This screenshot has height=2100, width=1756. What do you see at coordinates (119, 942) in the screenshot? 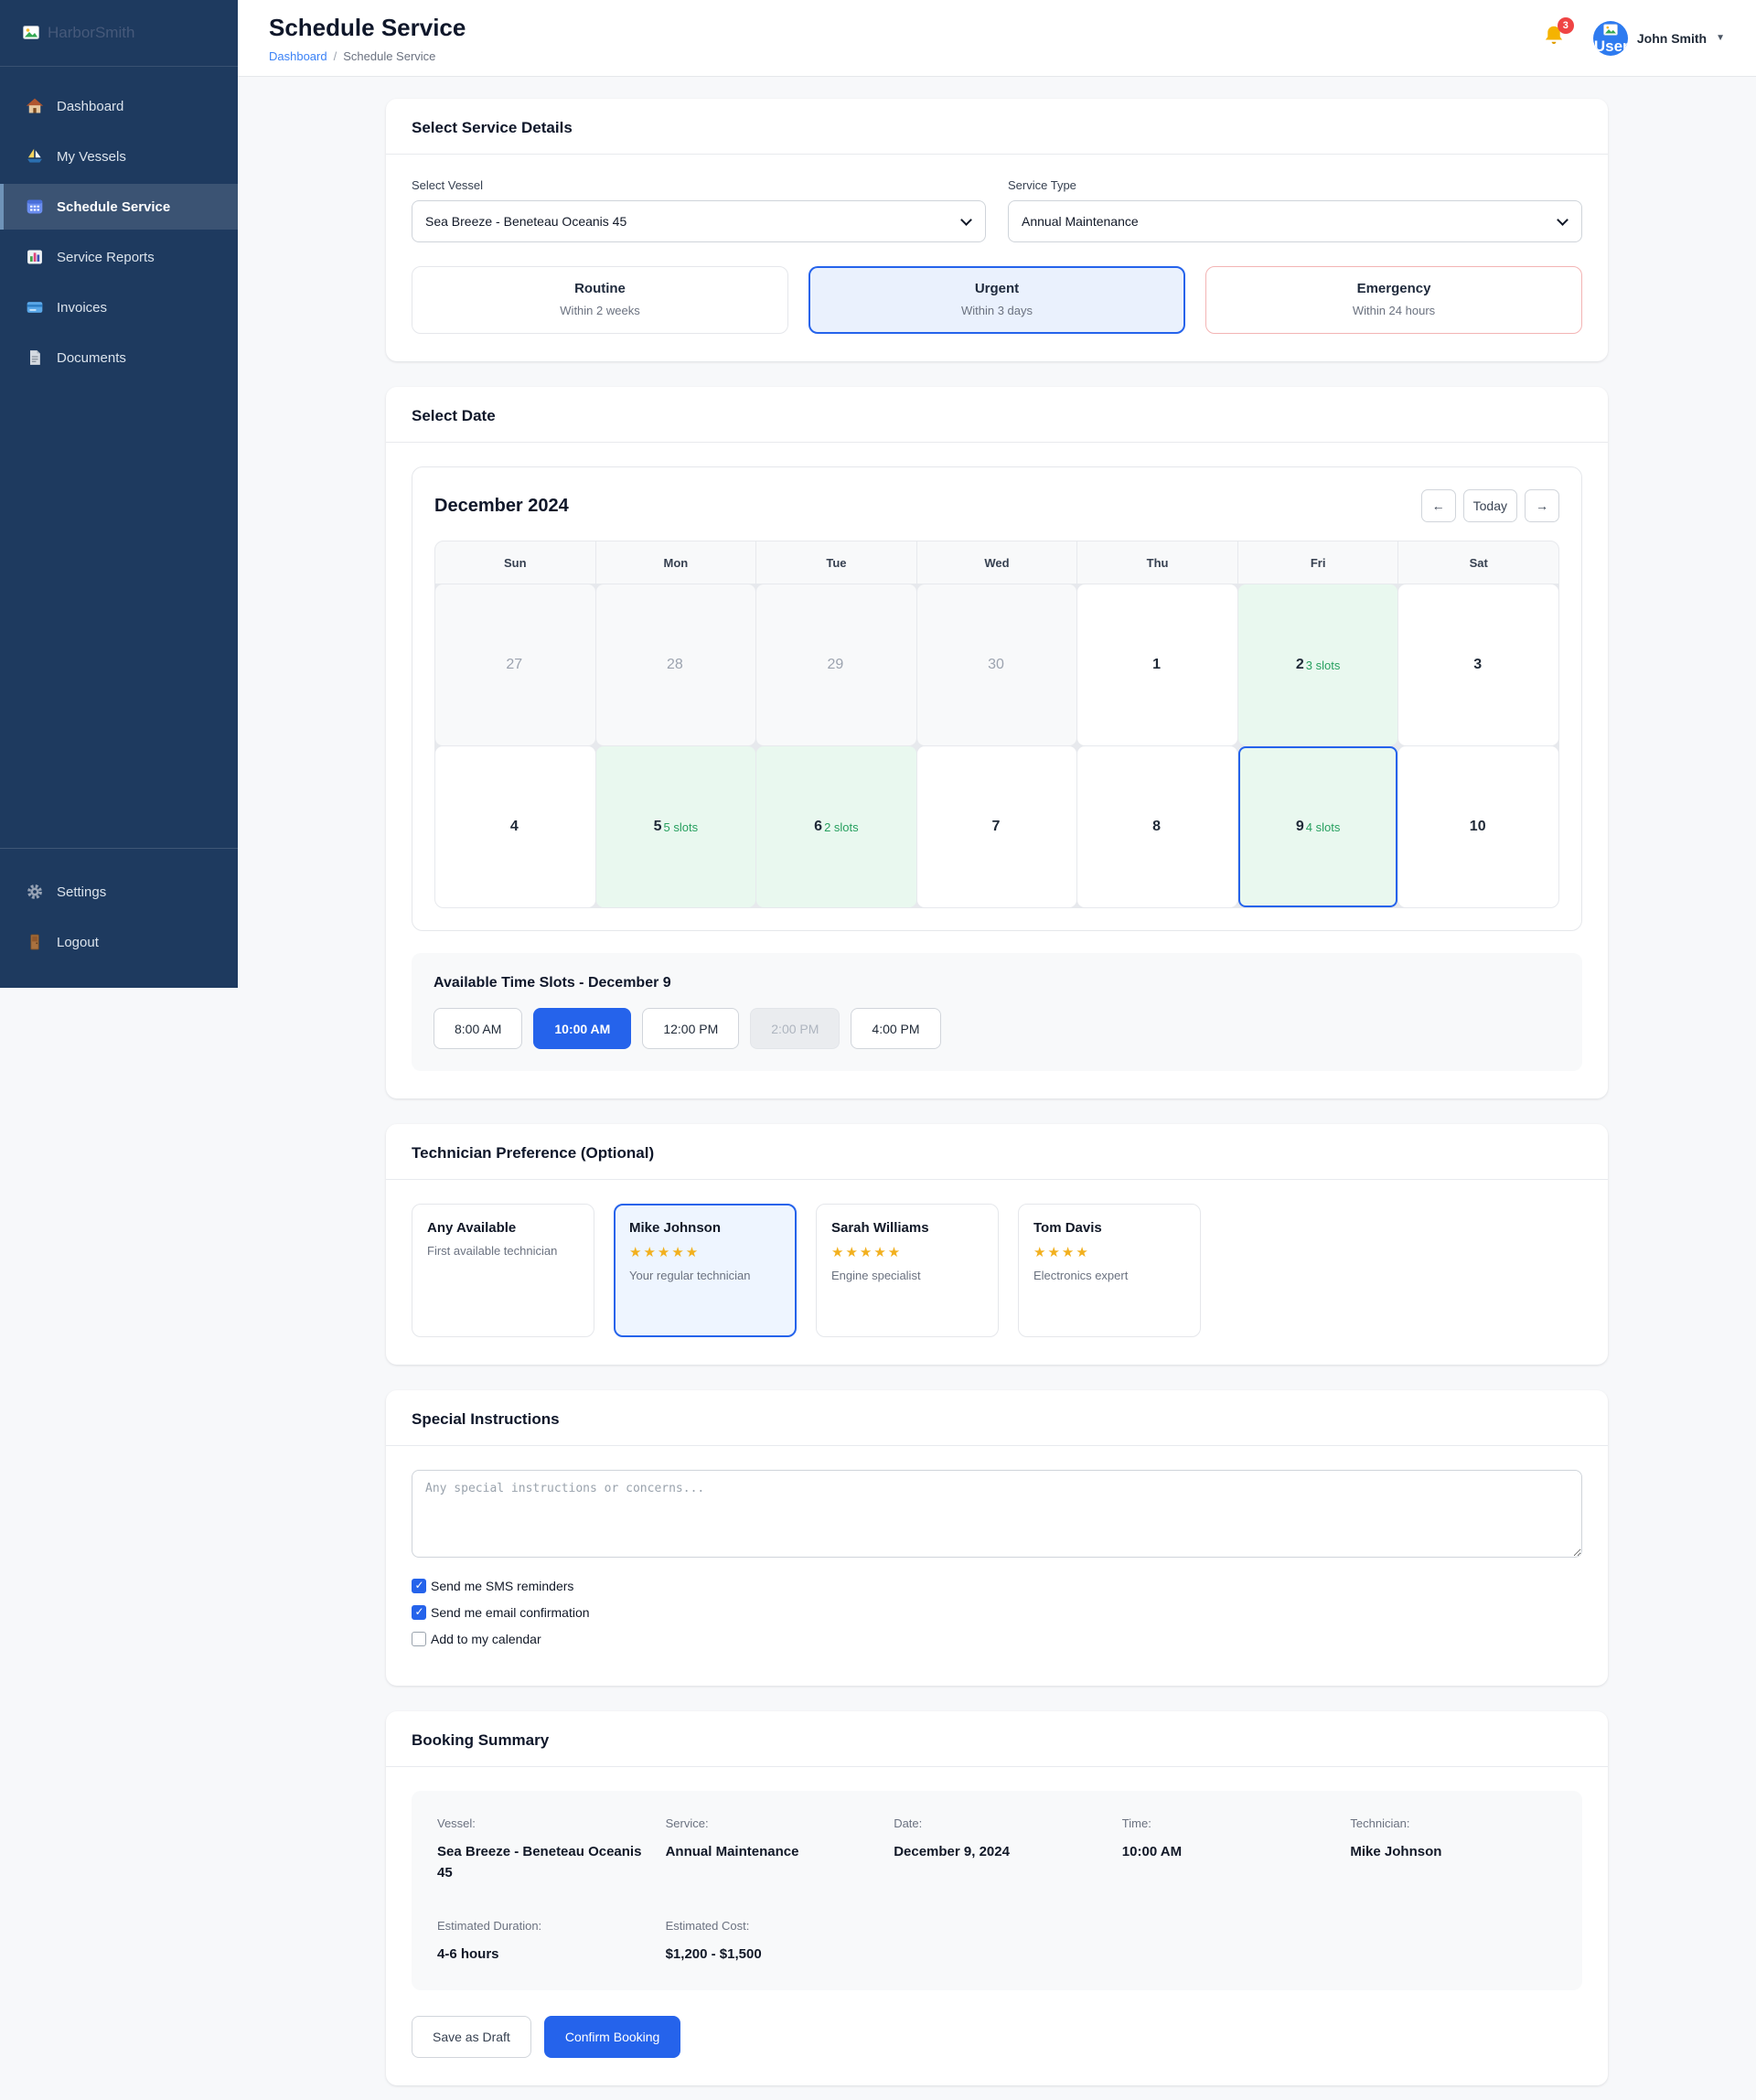
I see `sidebar-item-logout: Logout` at bounding box center [119, 942].